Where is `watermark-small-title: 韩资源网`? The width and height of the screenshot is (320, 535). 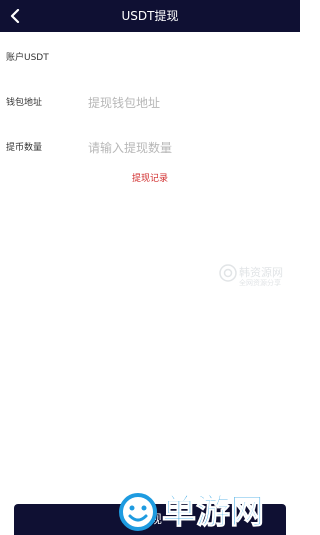
watermark-small-title: 韩资源网 is located at coordinates (261, 272).